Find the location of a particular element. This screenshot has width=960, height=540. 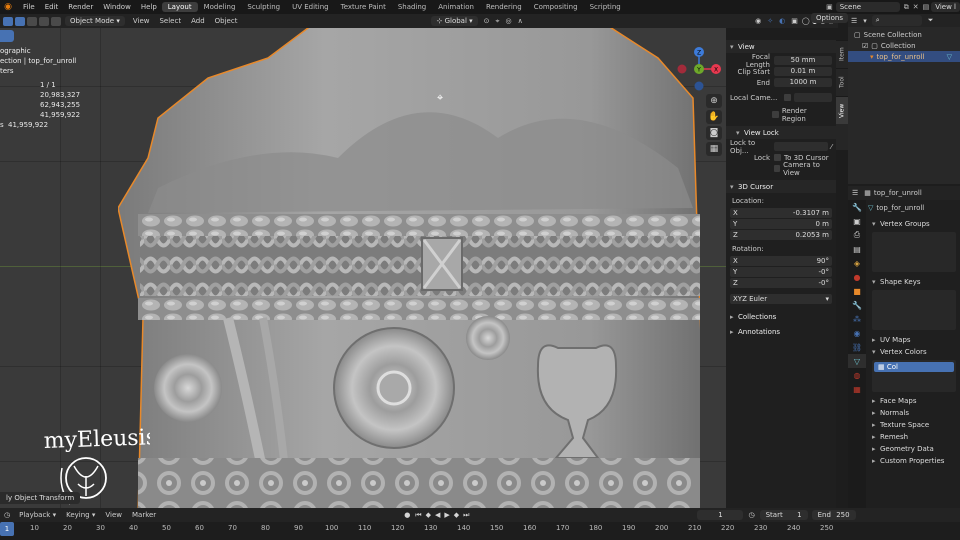

pin-icon: ▦ is located at coordinates (867, 193).